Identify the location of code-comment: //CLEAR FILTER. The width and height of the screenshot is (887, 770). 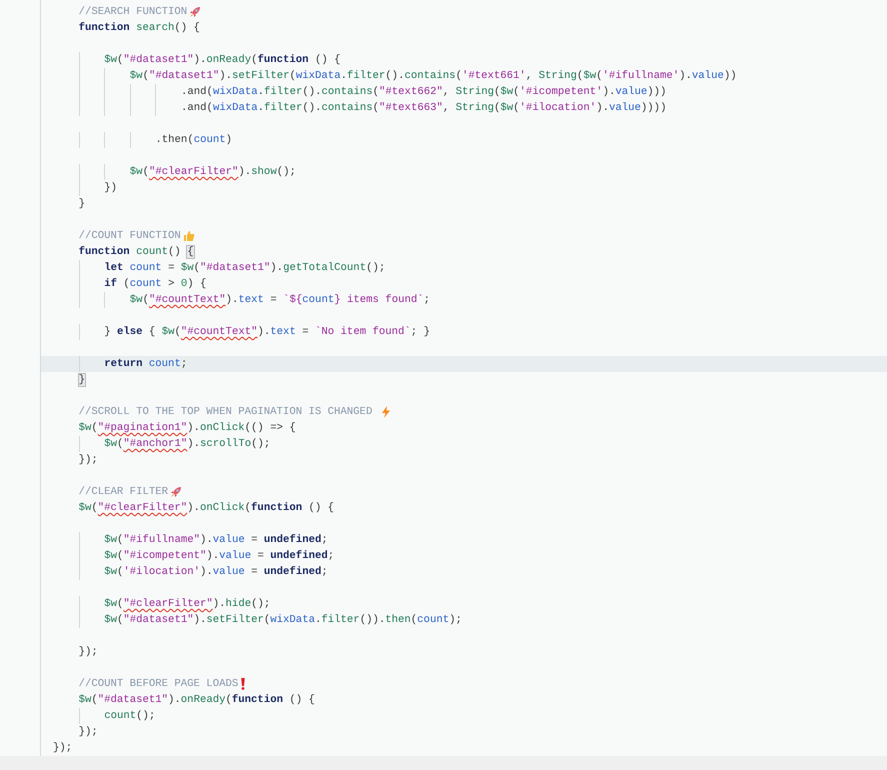
(123, 492).